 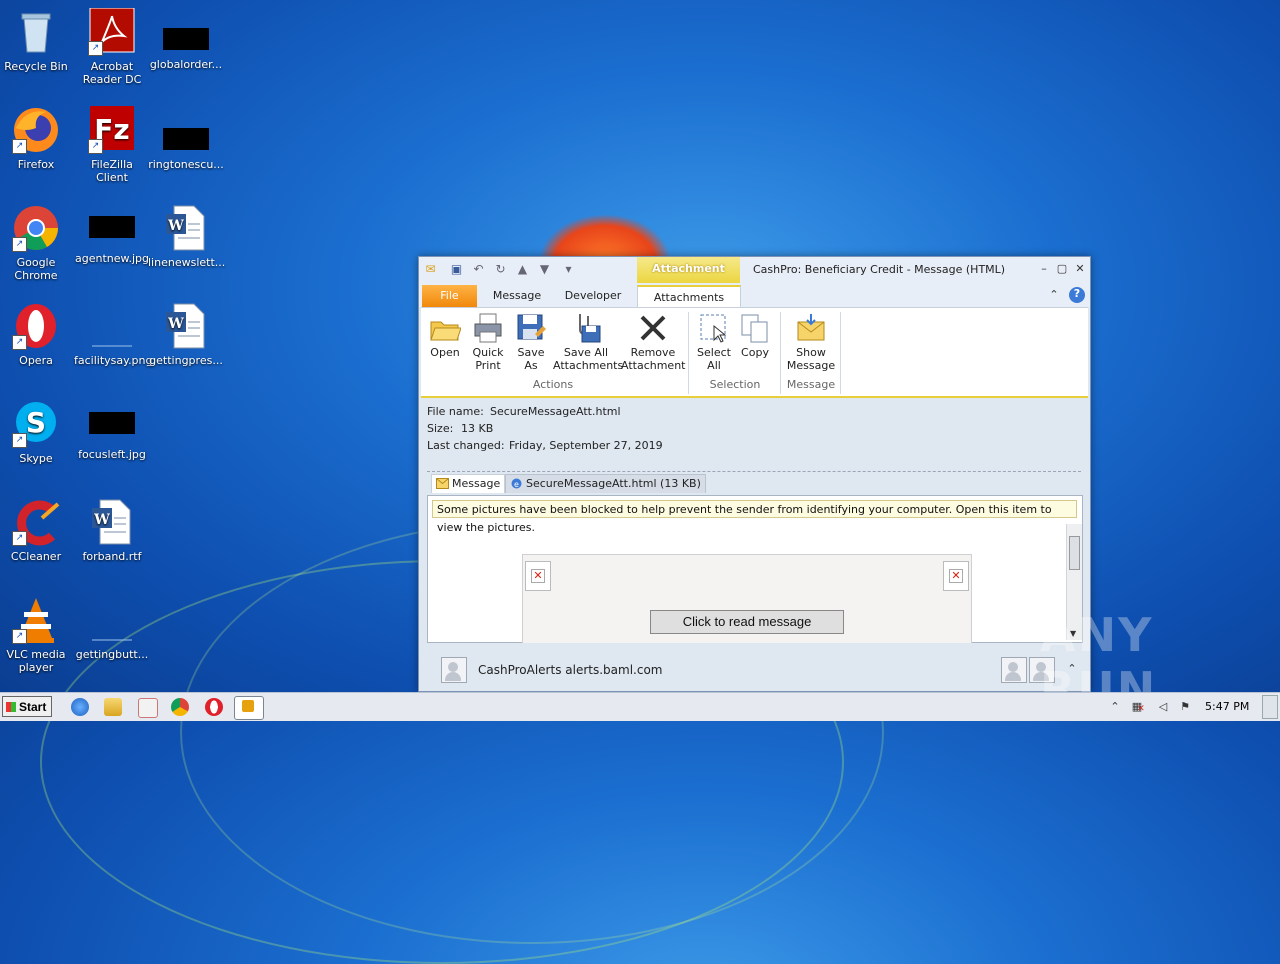 What do you see at coordinates (36, 228) in the screenshot?
I see `chrome-icon: ↗` at bounding box center [36, 228].